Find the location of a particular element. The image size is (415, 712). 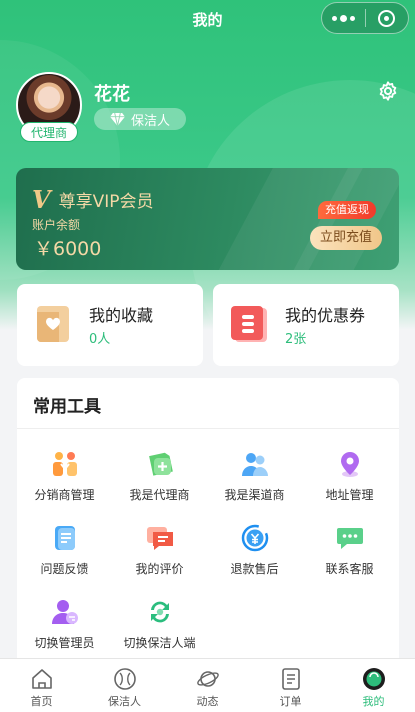

role-badge: 代理商 is located at coordinates (49, 132).